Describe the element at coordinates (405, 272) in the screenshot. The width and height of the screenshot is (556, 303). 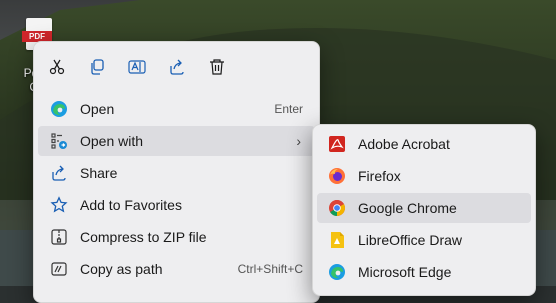
I see `submenu-item-label: Microsoft Edge` at that location.